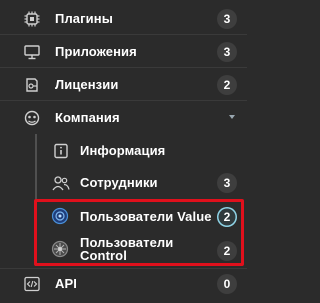 This screenshot has width=320, height=303. I want to click on menu-item-info: Информация, so click(123, 151).